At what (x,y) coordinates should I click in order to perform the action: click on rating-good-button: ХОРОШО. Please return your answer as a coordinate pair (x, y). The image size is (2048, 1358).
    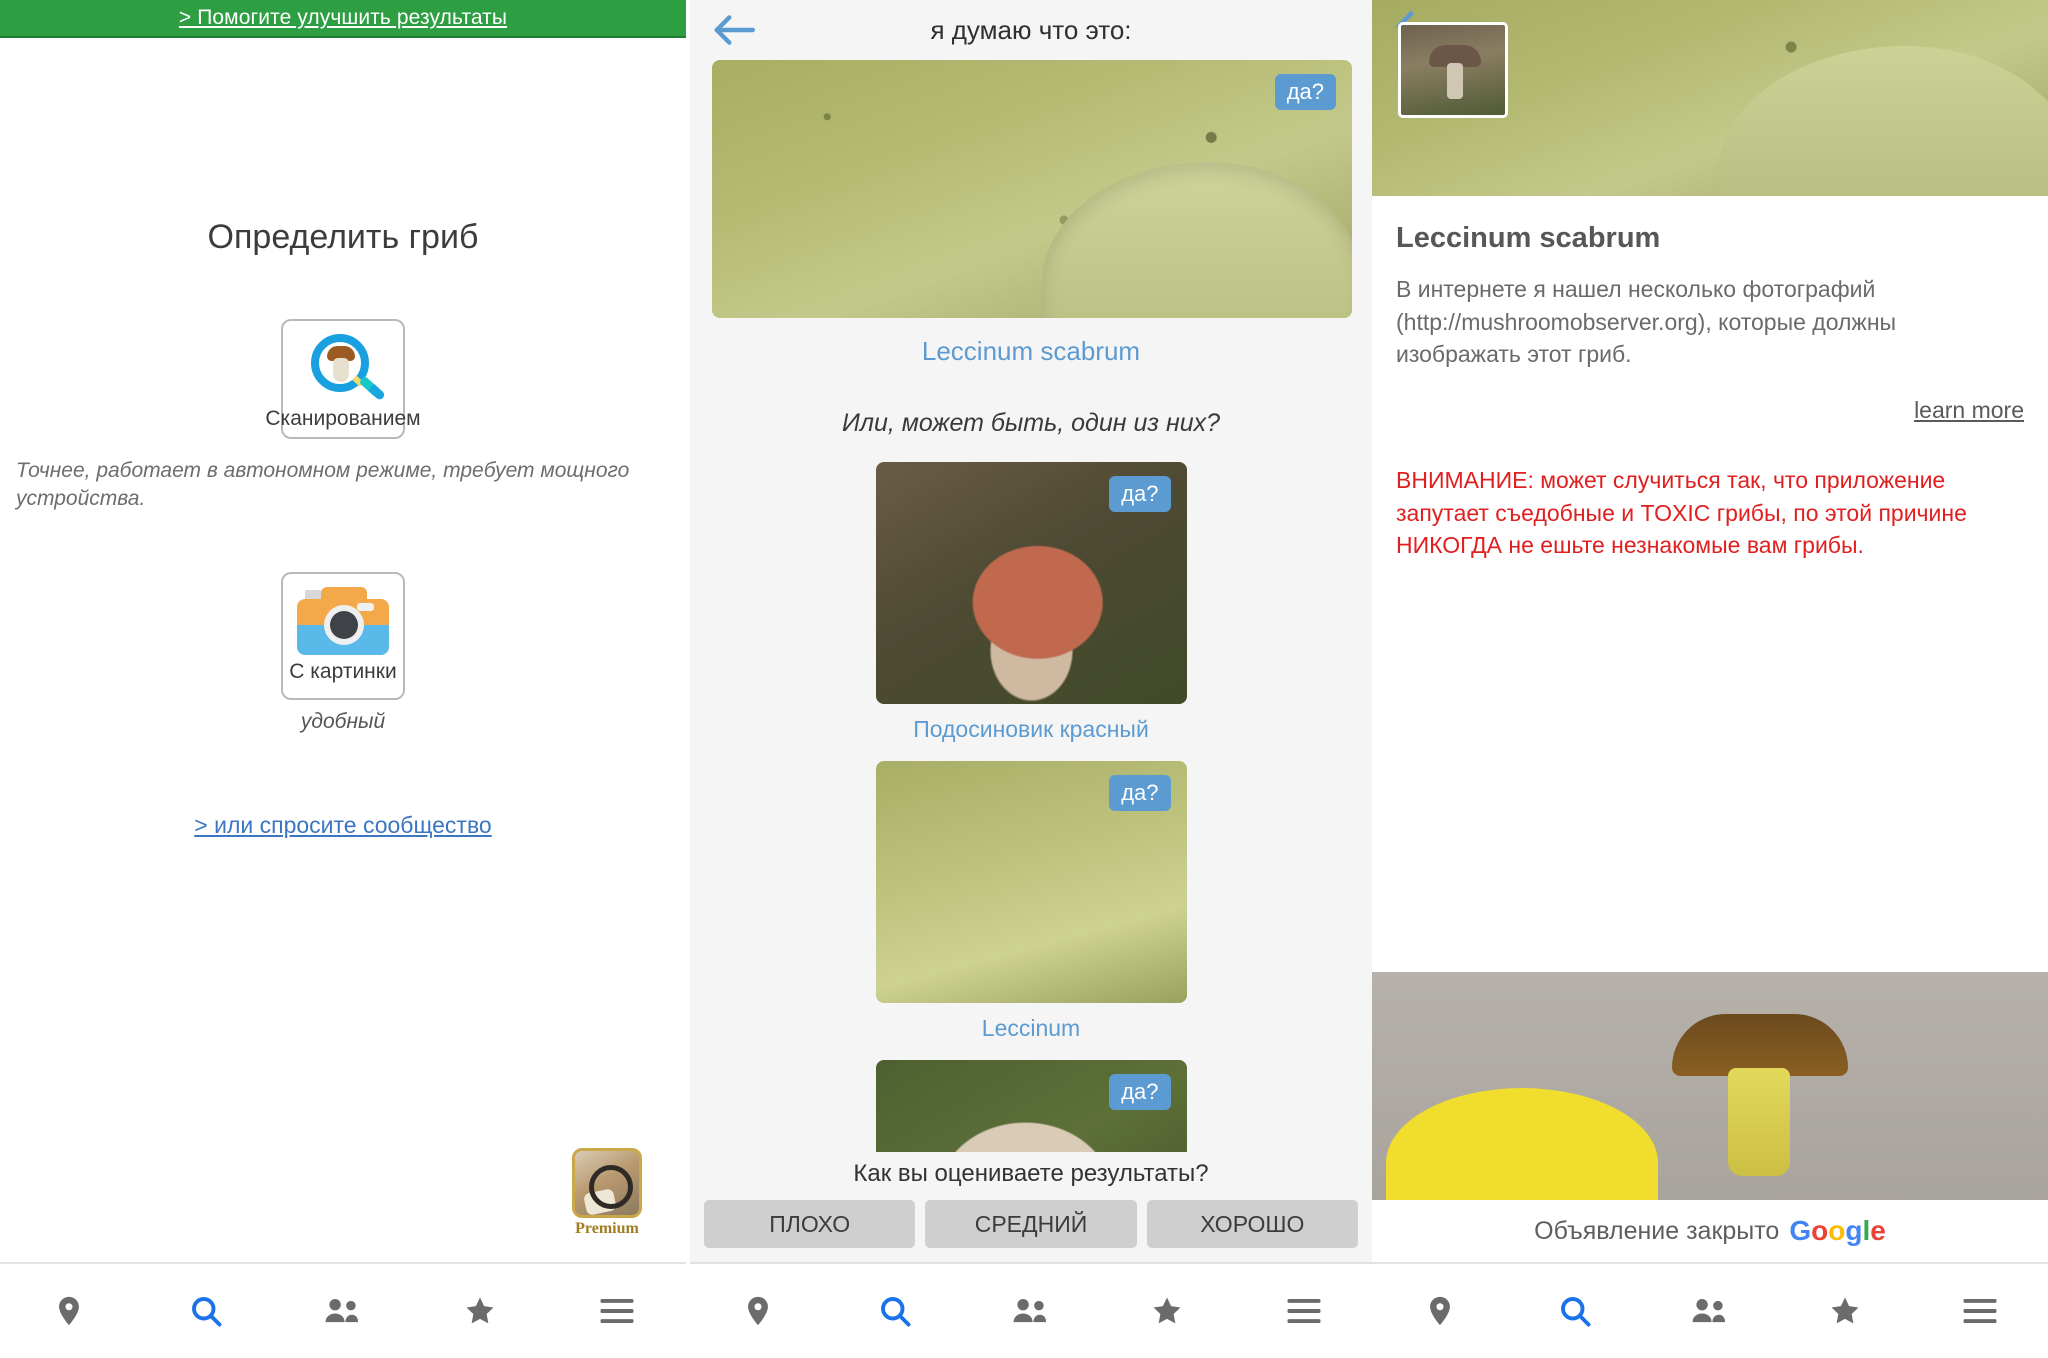
    Looking at the image, I should click on (1252, 1224).